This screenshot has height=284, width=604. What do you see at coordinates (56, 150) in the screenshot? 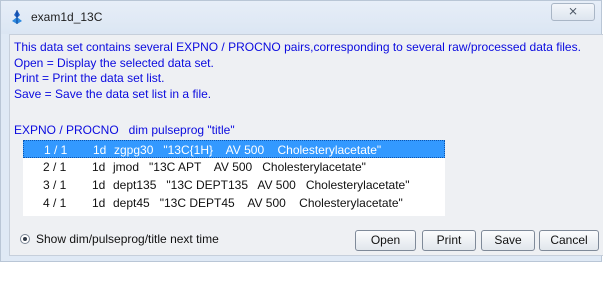
I see `row-expno: 1 / 1` at bounding box center [56, 150].